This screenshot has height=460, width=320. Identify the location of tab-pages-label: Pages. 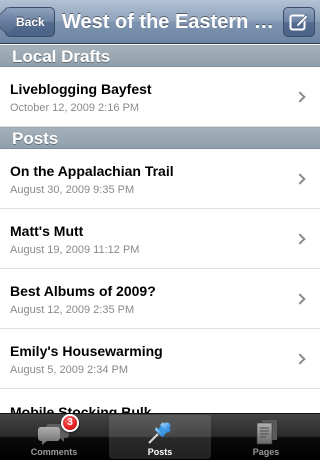
(266, 452).